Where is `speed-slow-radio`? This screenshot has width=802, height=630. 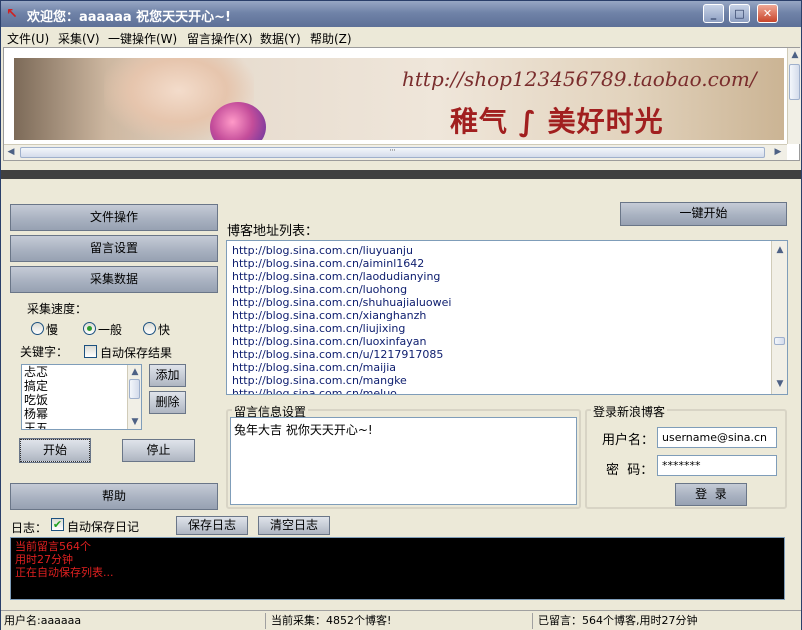 speed-slow-radio is located at coordinates (37, 328).